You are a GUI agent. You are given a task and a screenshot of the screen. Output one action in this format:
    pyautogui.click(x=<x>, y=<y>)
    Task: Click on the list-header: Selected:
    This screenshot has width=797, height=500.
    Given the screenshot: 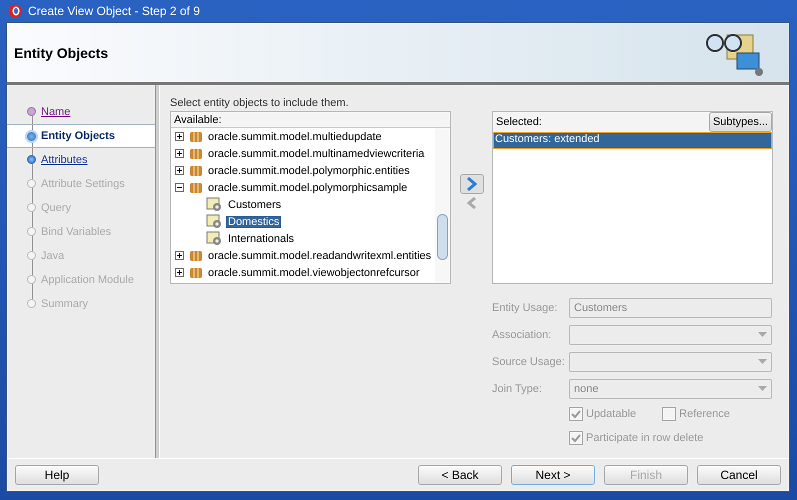 What is the action you would take?
    pyautogui.click(x=519, y=122)
    